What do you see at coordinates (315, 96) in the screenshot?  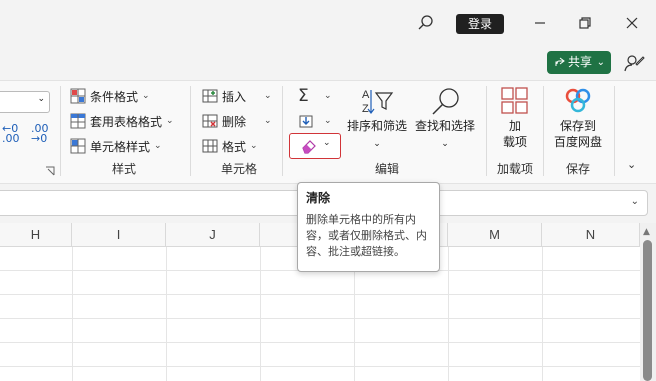 I see `autosum-button: Σ ⌄` at bounding box center [315, 96].